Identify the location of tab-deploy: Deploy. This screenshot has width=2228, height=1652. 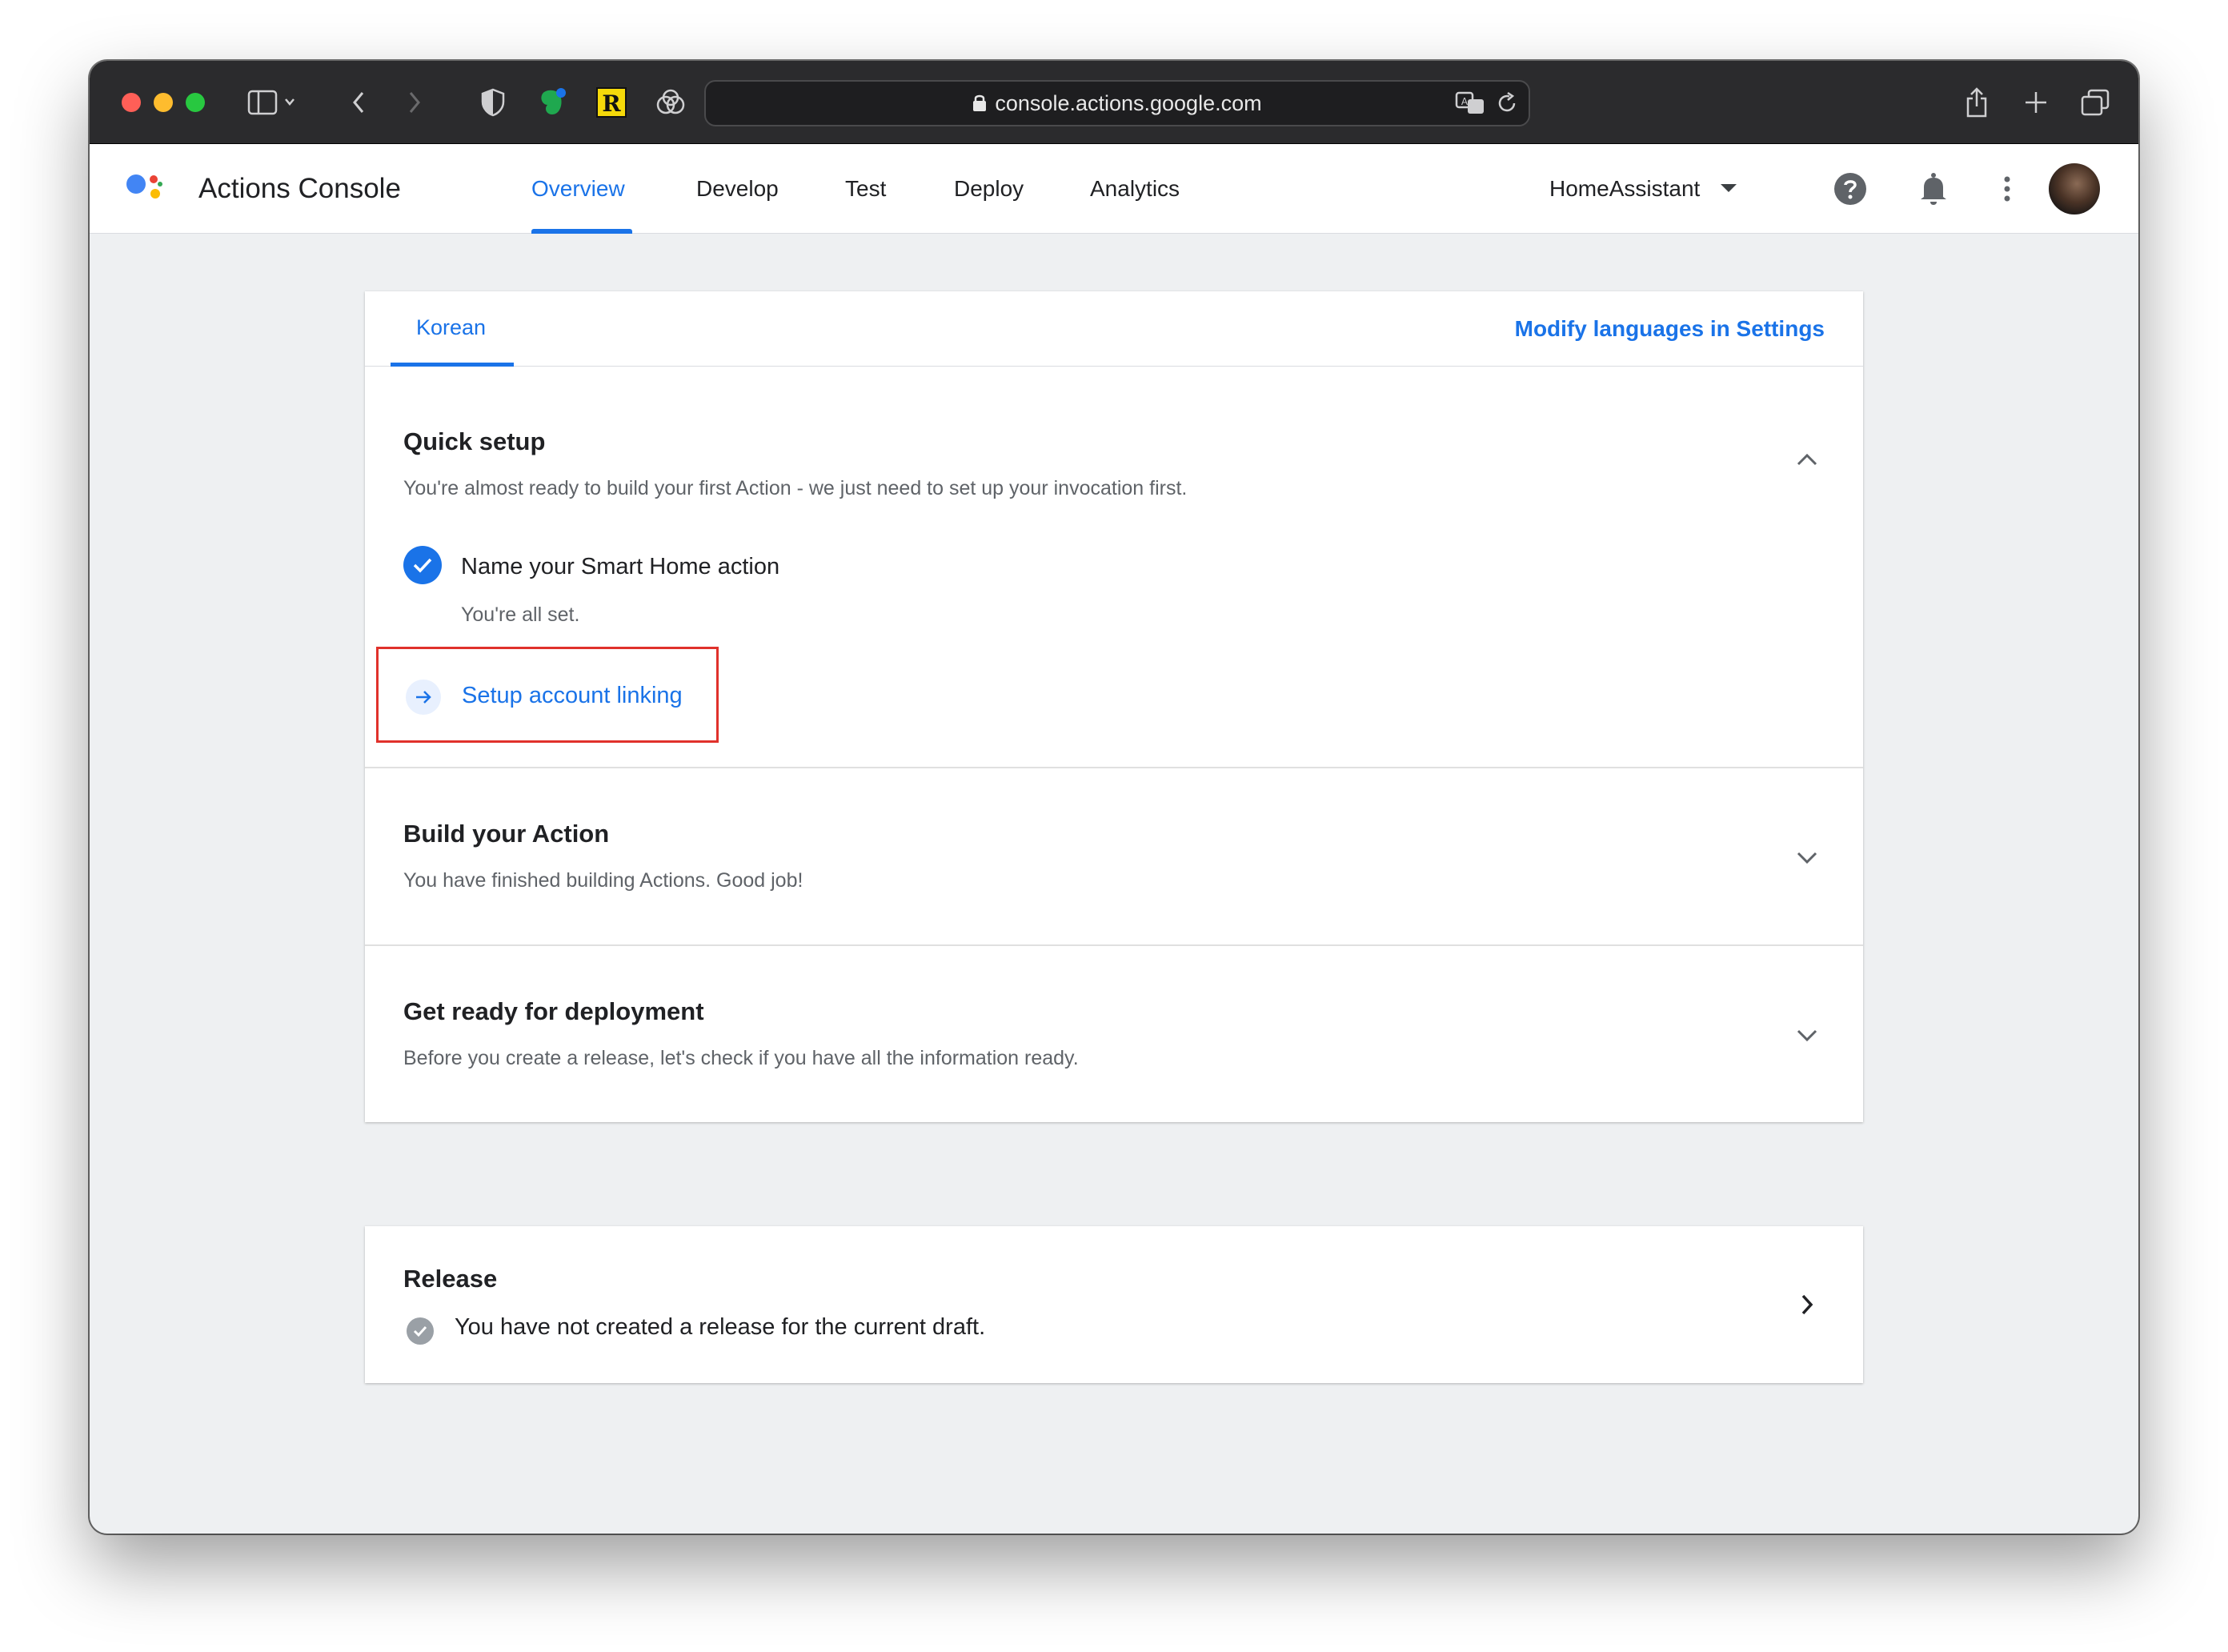
(989, 189).